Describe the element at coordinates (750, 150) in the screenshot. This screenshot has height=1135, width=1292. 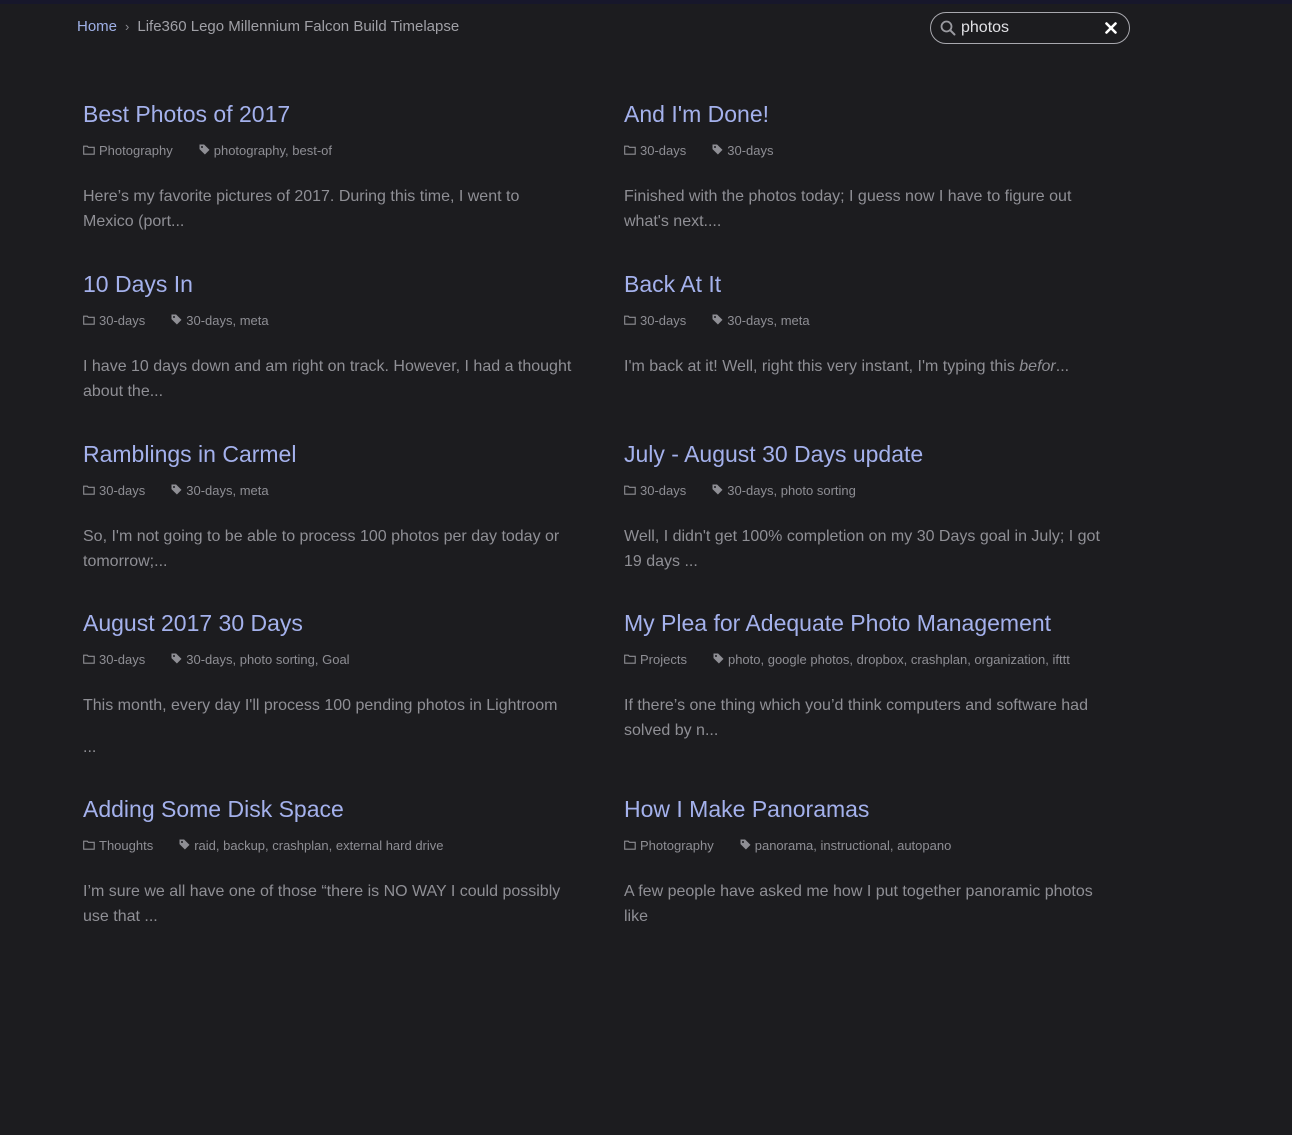
I see `tag-list: 30-days` at that location.